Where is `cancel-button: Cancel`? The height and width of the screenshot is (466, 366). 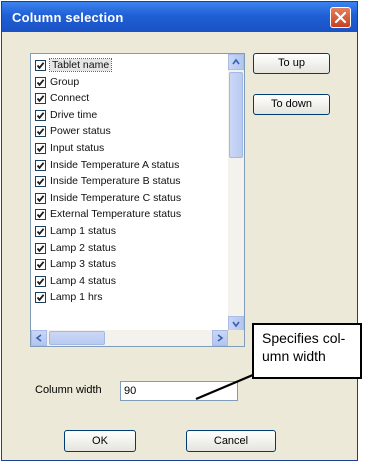
cancel-button: Cancel is located at coordinates (231, 441).